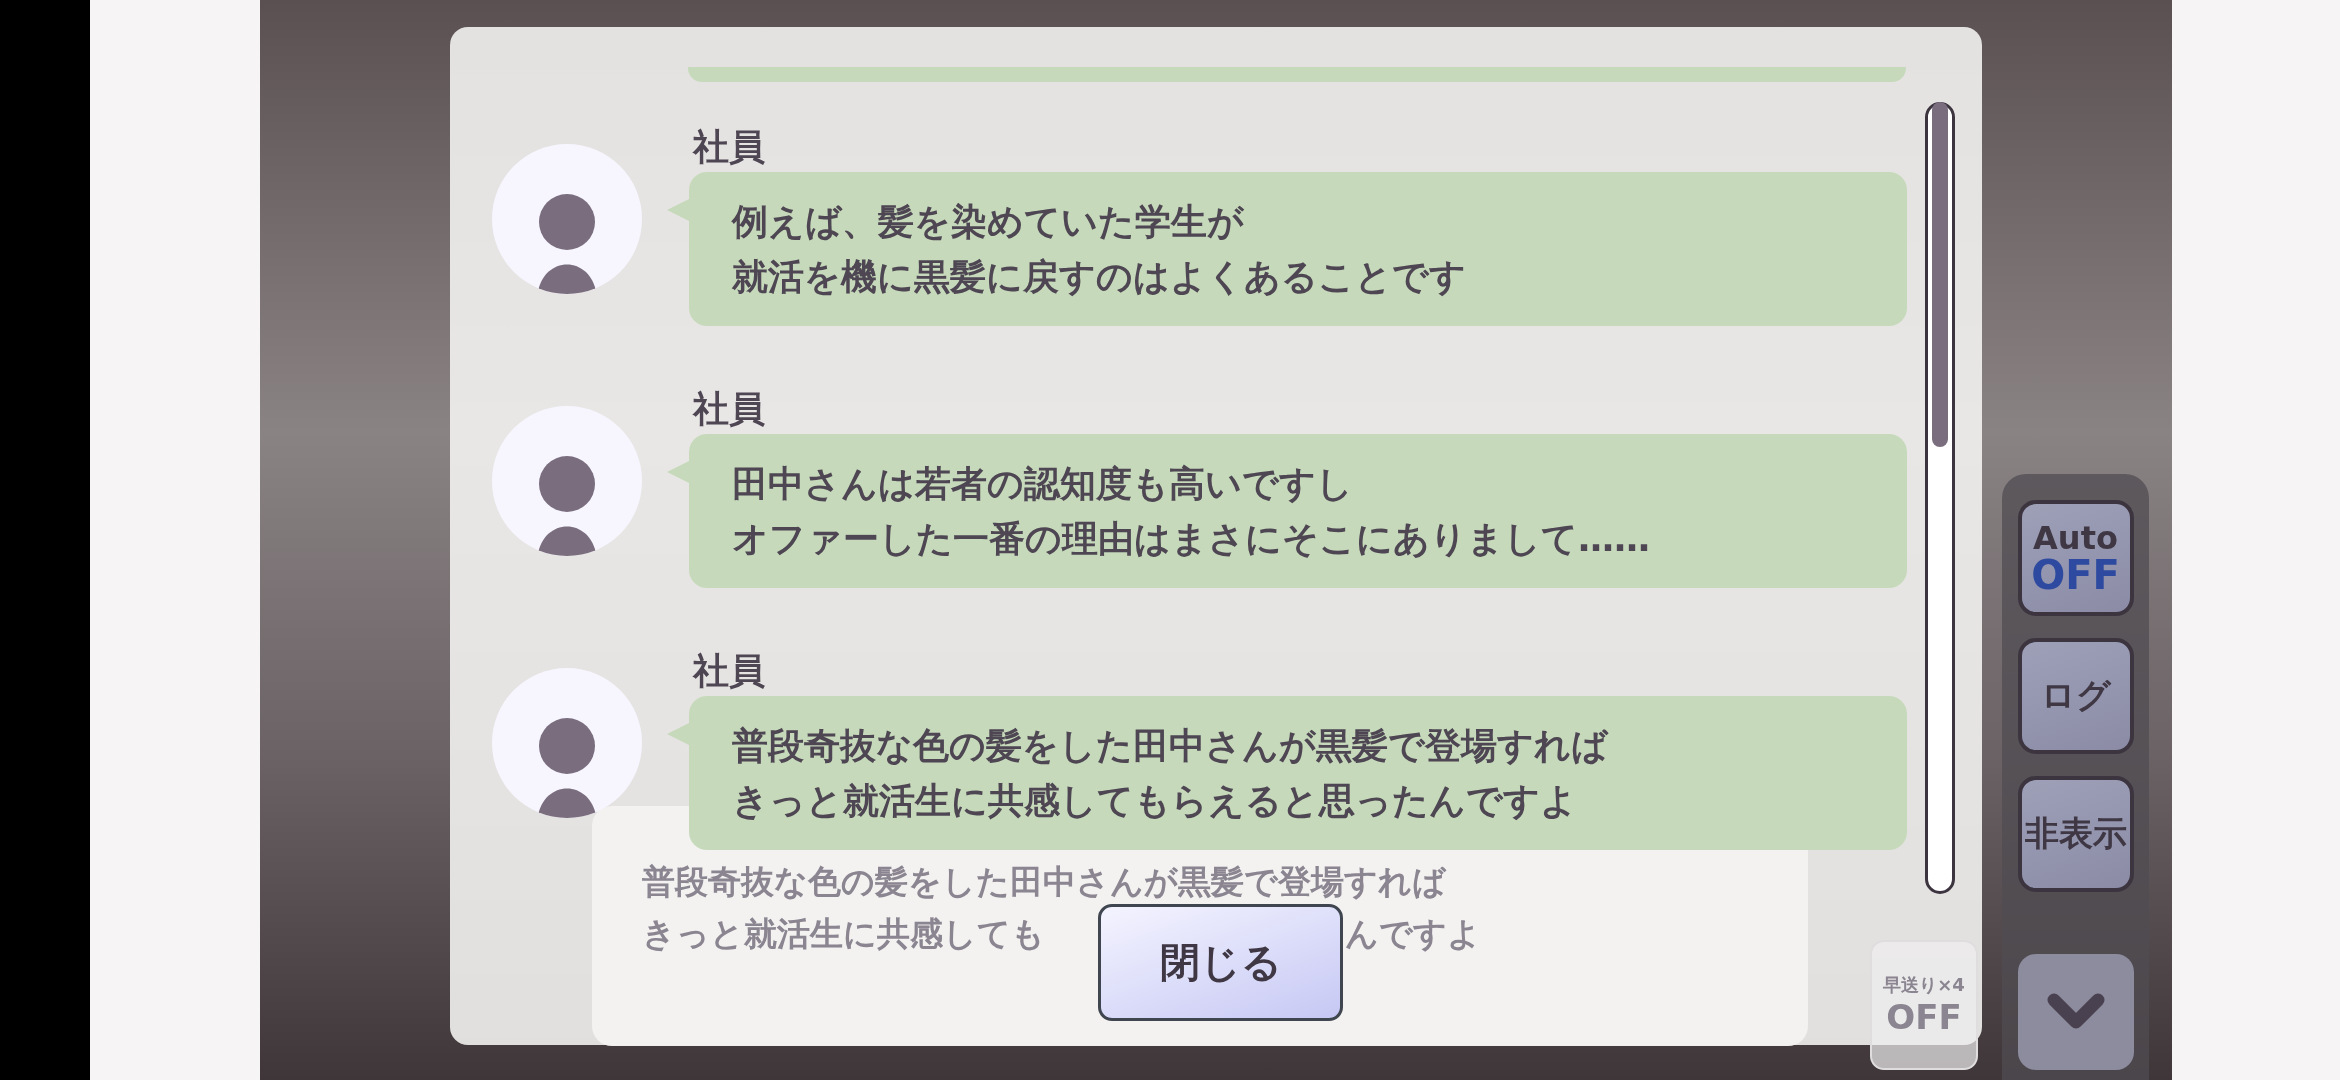  Describe the element at coordinates (2075, 696) in the screenshot. I see `log-button: ログ` at that location.